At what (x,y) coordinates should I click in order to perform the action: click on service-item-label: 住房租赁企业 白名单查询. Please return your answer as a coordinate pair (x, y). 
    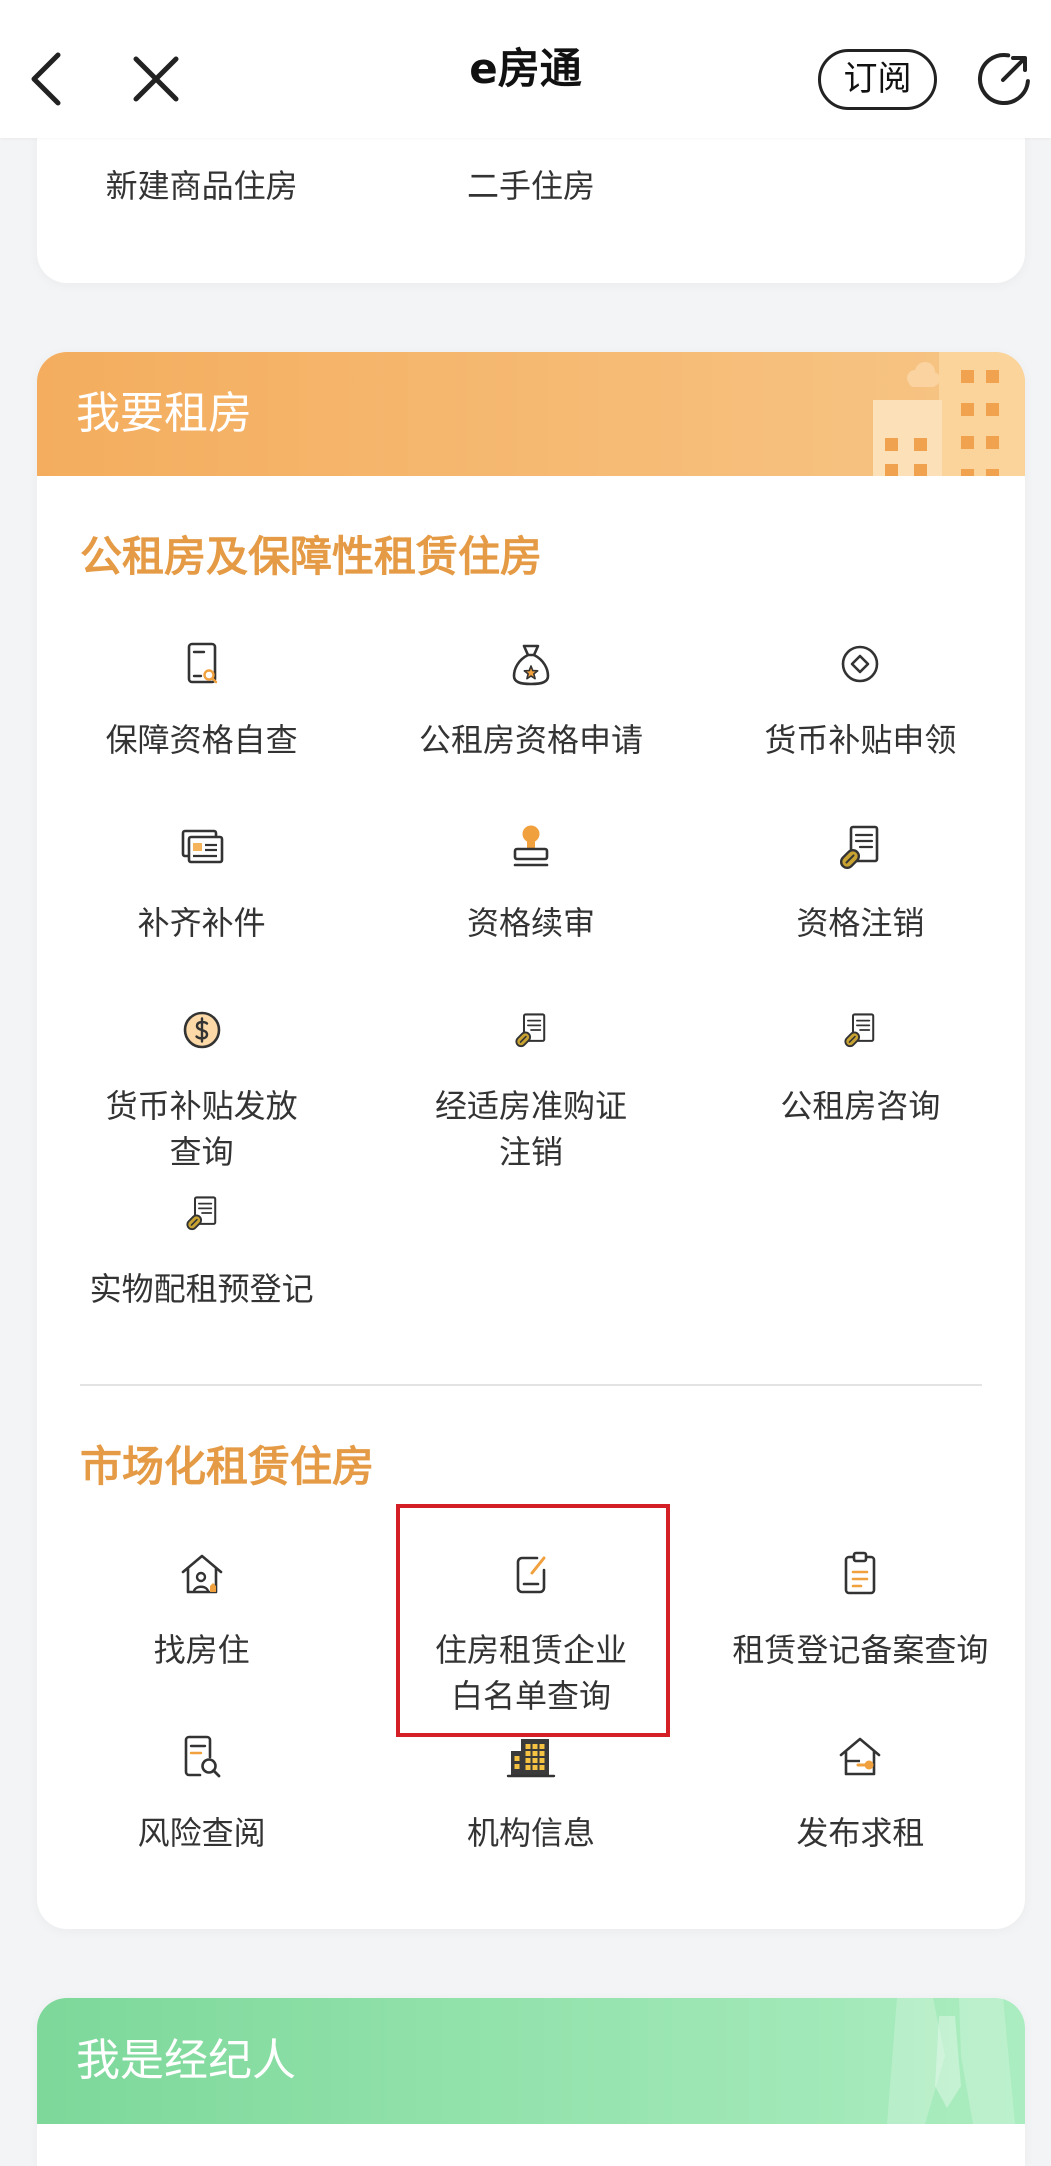
    Looking at the image, I should click on (530, 1673).